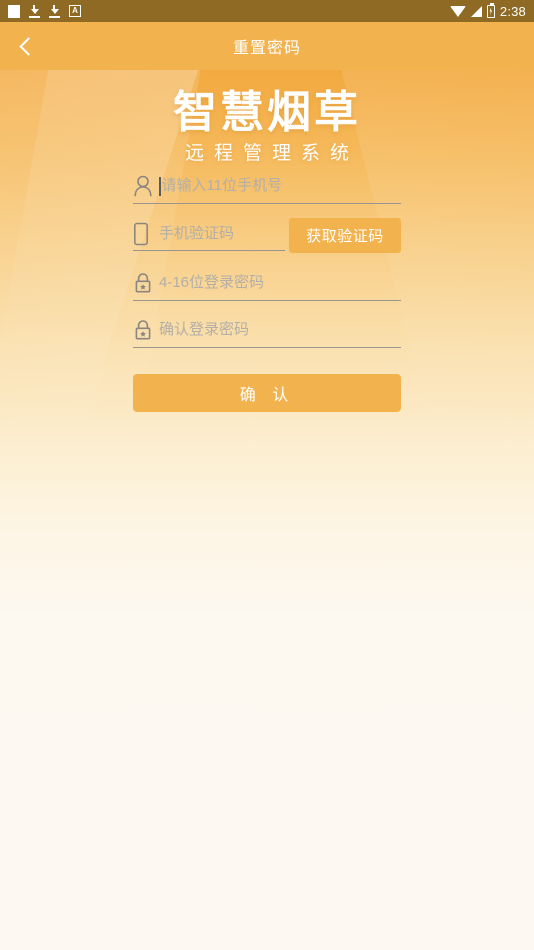 Image resolution: width=534 pixels, height=950 pixels. I want to click on get-code-button: 获取验证码, so click(345, 235).